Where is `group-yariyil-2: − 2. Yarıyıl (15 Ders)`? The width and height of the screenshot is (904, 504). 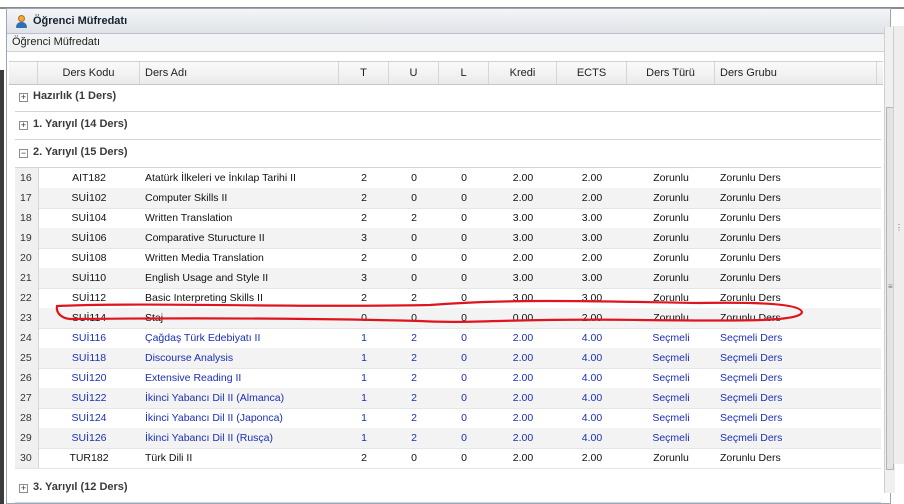 group-yariyil-2: − 2. Yarıyıl (15 Ders) is located at coordinates (448, 154).